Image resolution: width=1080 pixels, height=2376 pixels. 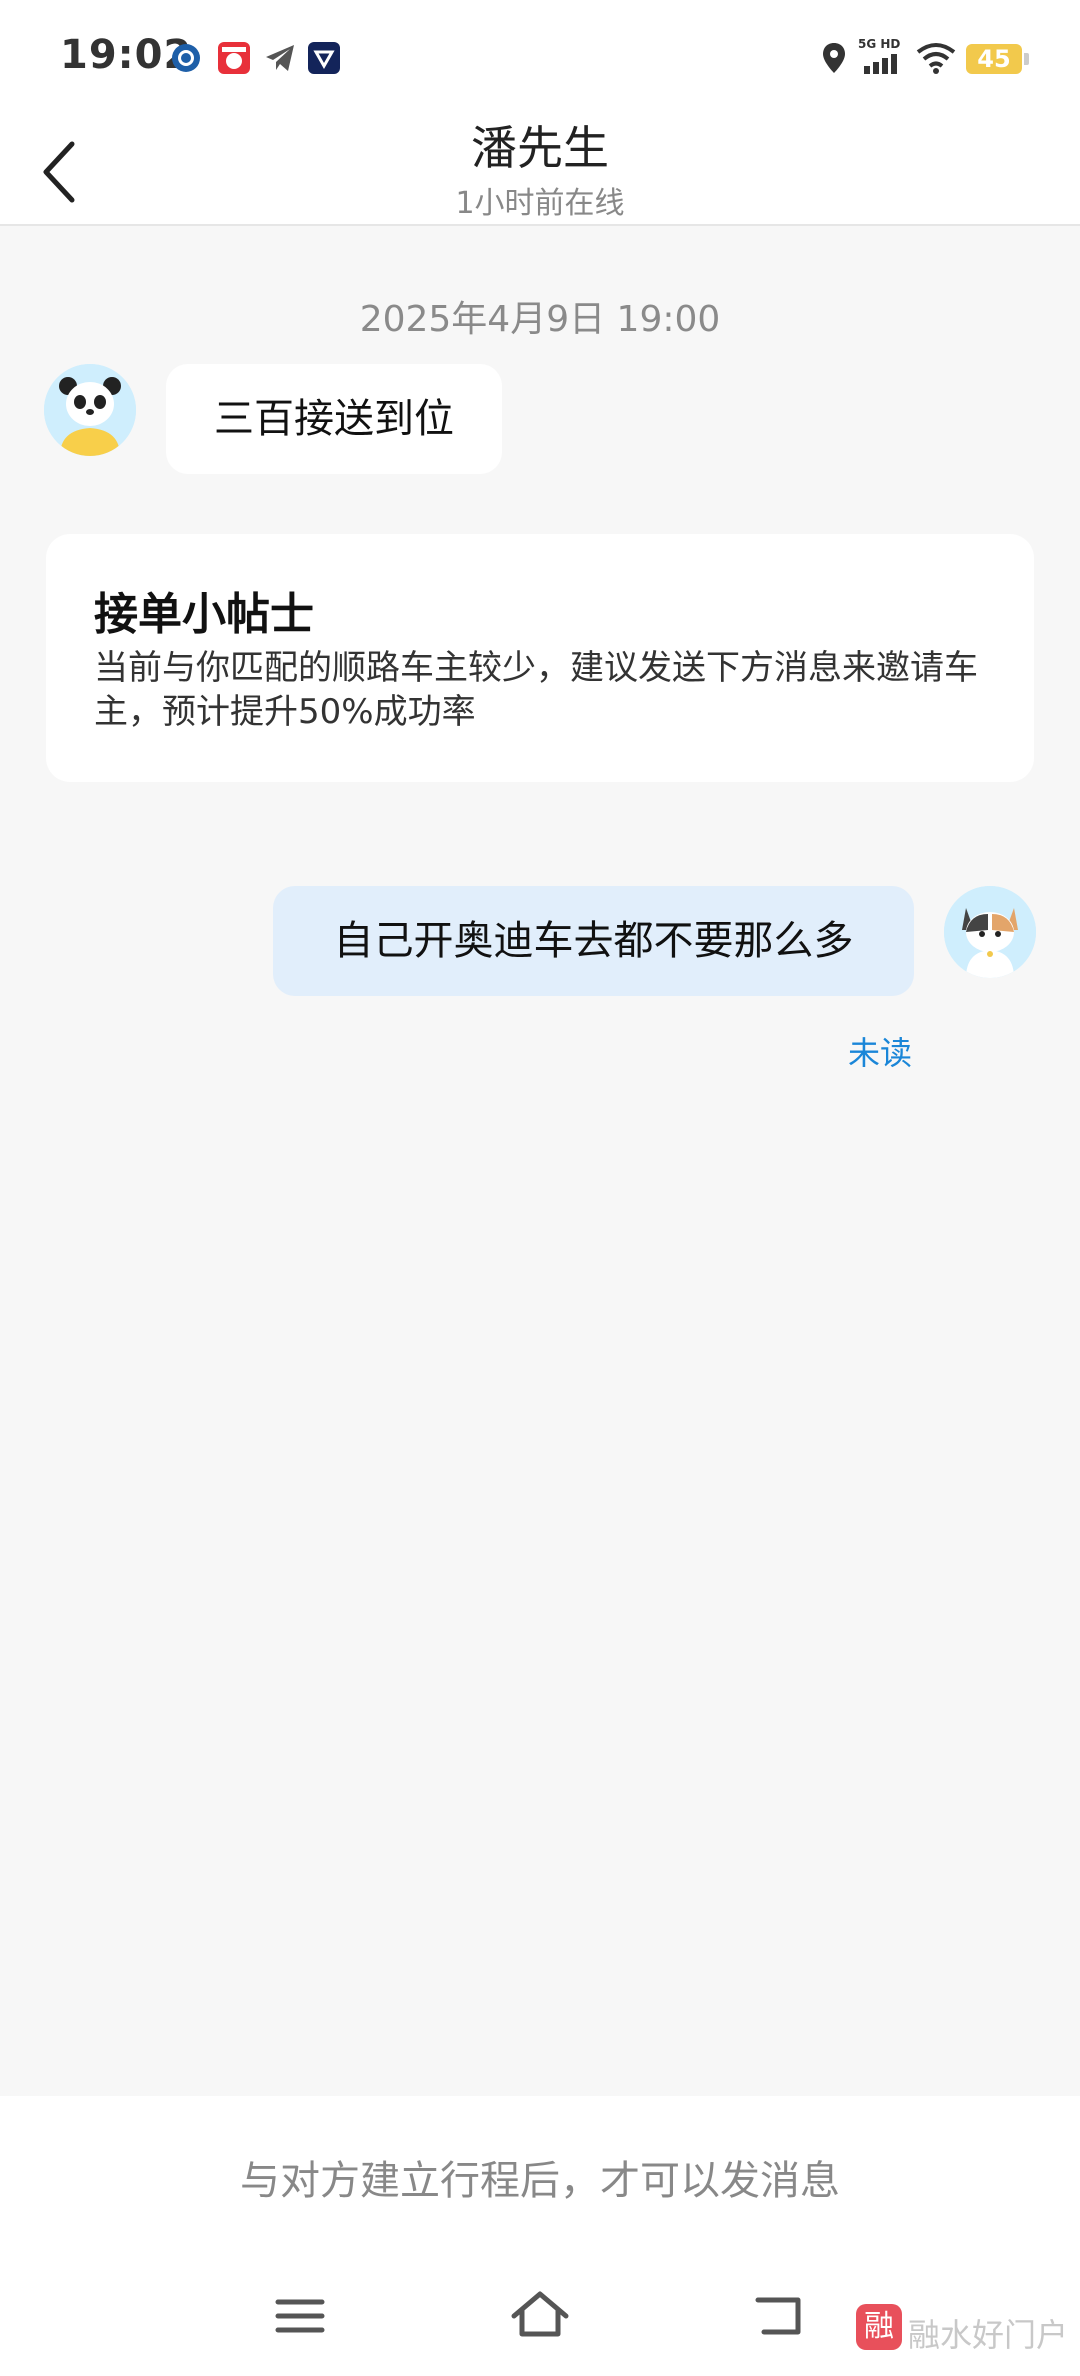 What do you see at coordinates (540, 56) in the screenshot?
I see `status-bar: 19:02 5G HD 45` at bounding box center [540, 56].